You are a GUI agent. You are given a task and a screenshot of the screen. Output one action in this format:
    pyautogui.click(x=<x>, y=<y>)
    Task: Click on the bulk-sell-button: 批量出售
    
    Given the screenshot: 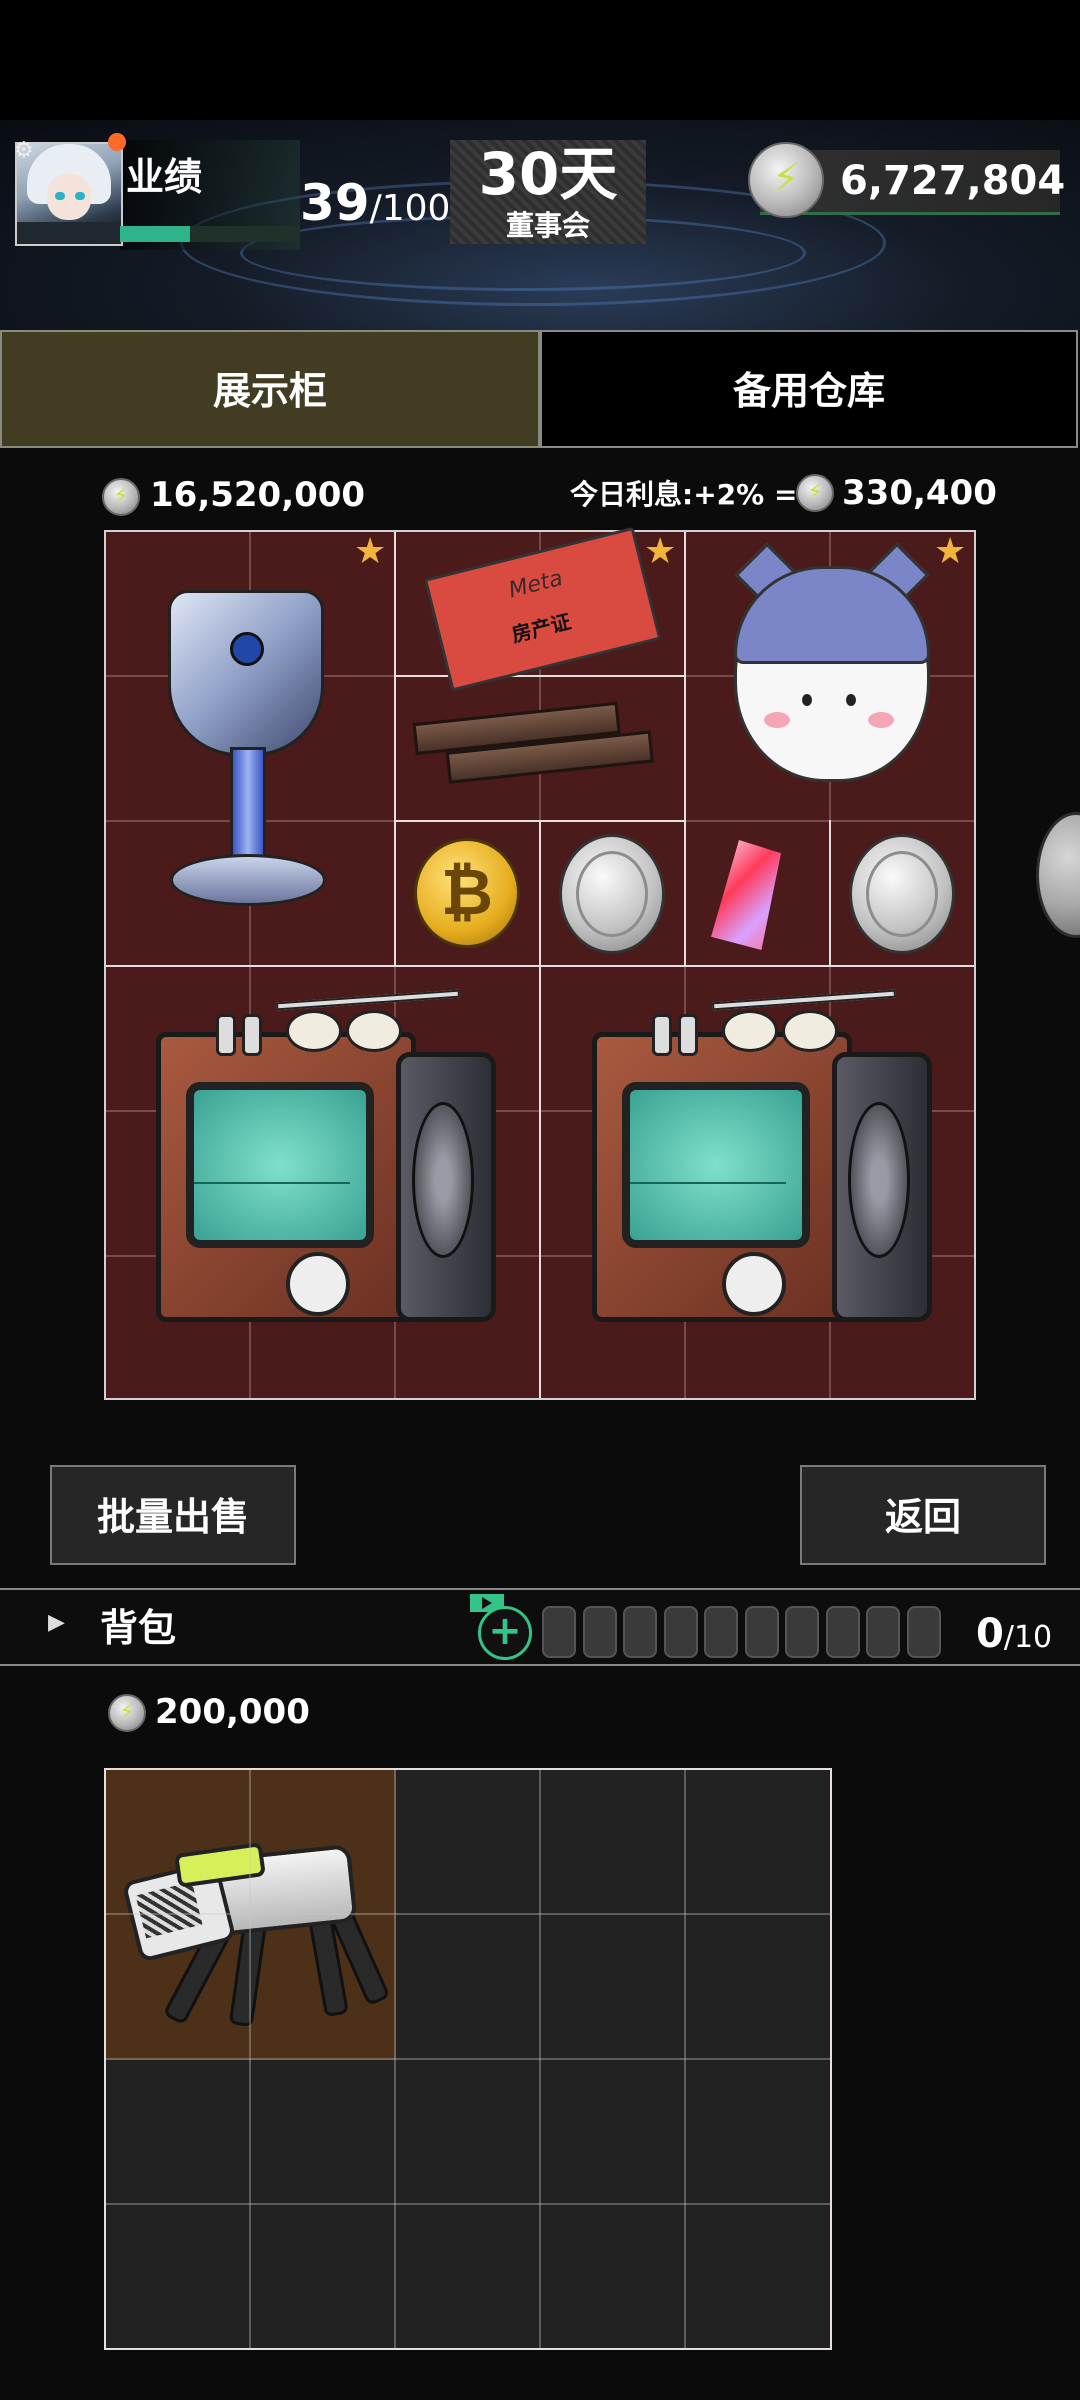 What is the action you would take?
    pyautogui.click(x=173, y=1515)
    